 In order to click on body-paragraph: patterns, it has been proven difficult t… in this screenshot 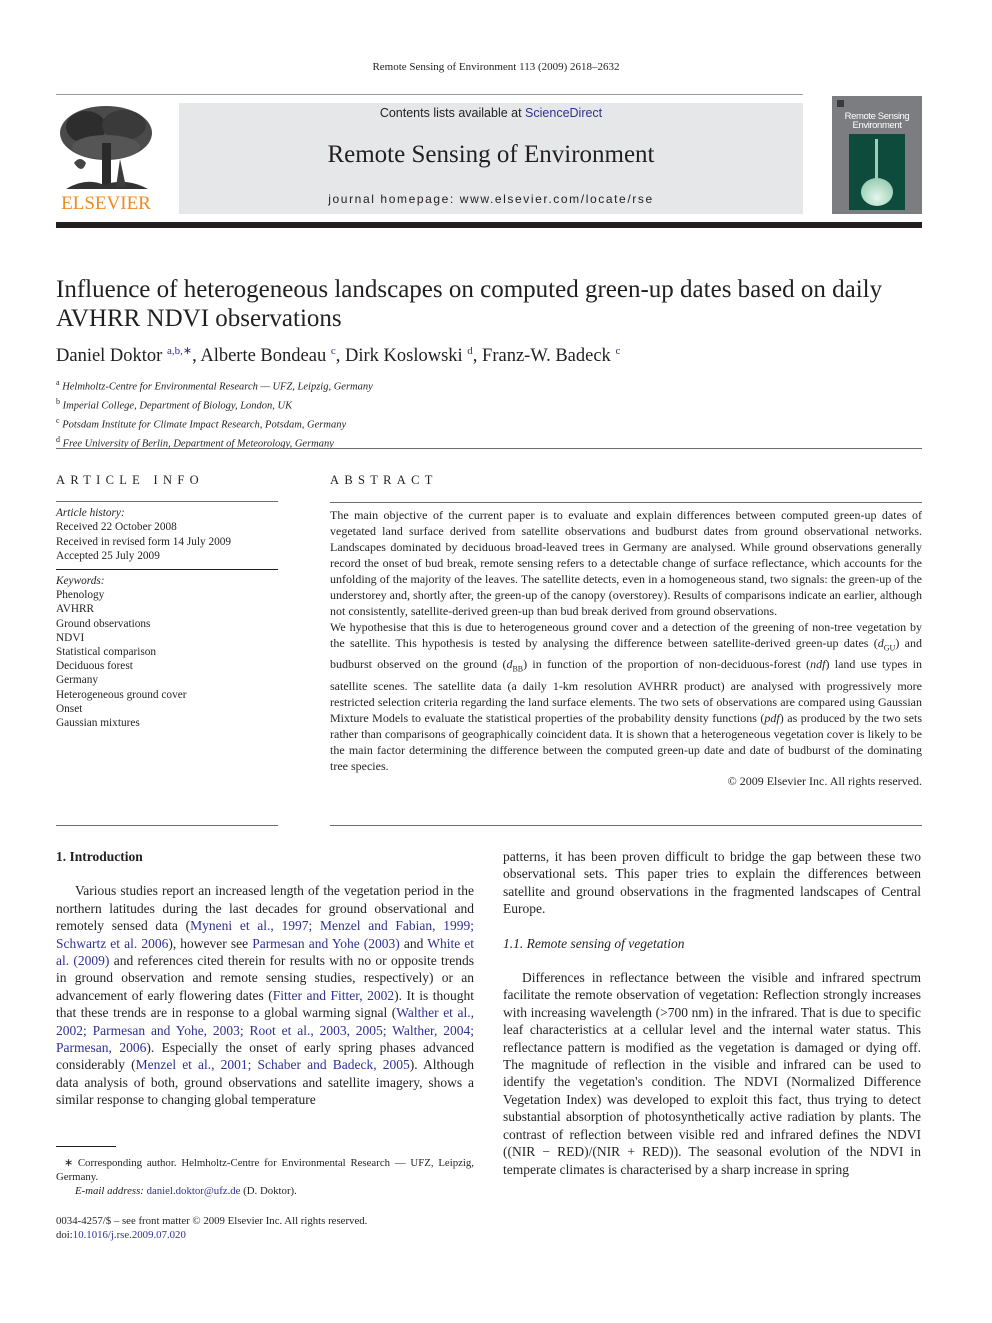, I will do `click(712, 883)`.